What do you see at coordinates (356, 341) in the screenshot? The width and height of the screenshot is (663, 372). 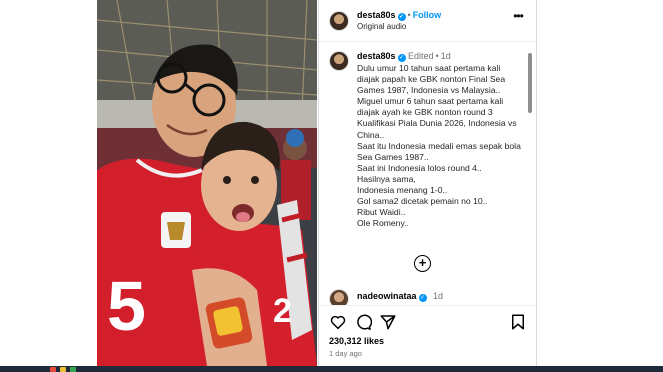 I see `likes-count: 230,312 likes` at bounding box center [356, 341].